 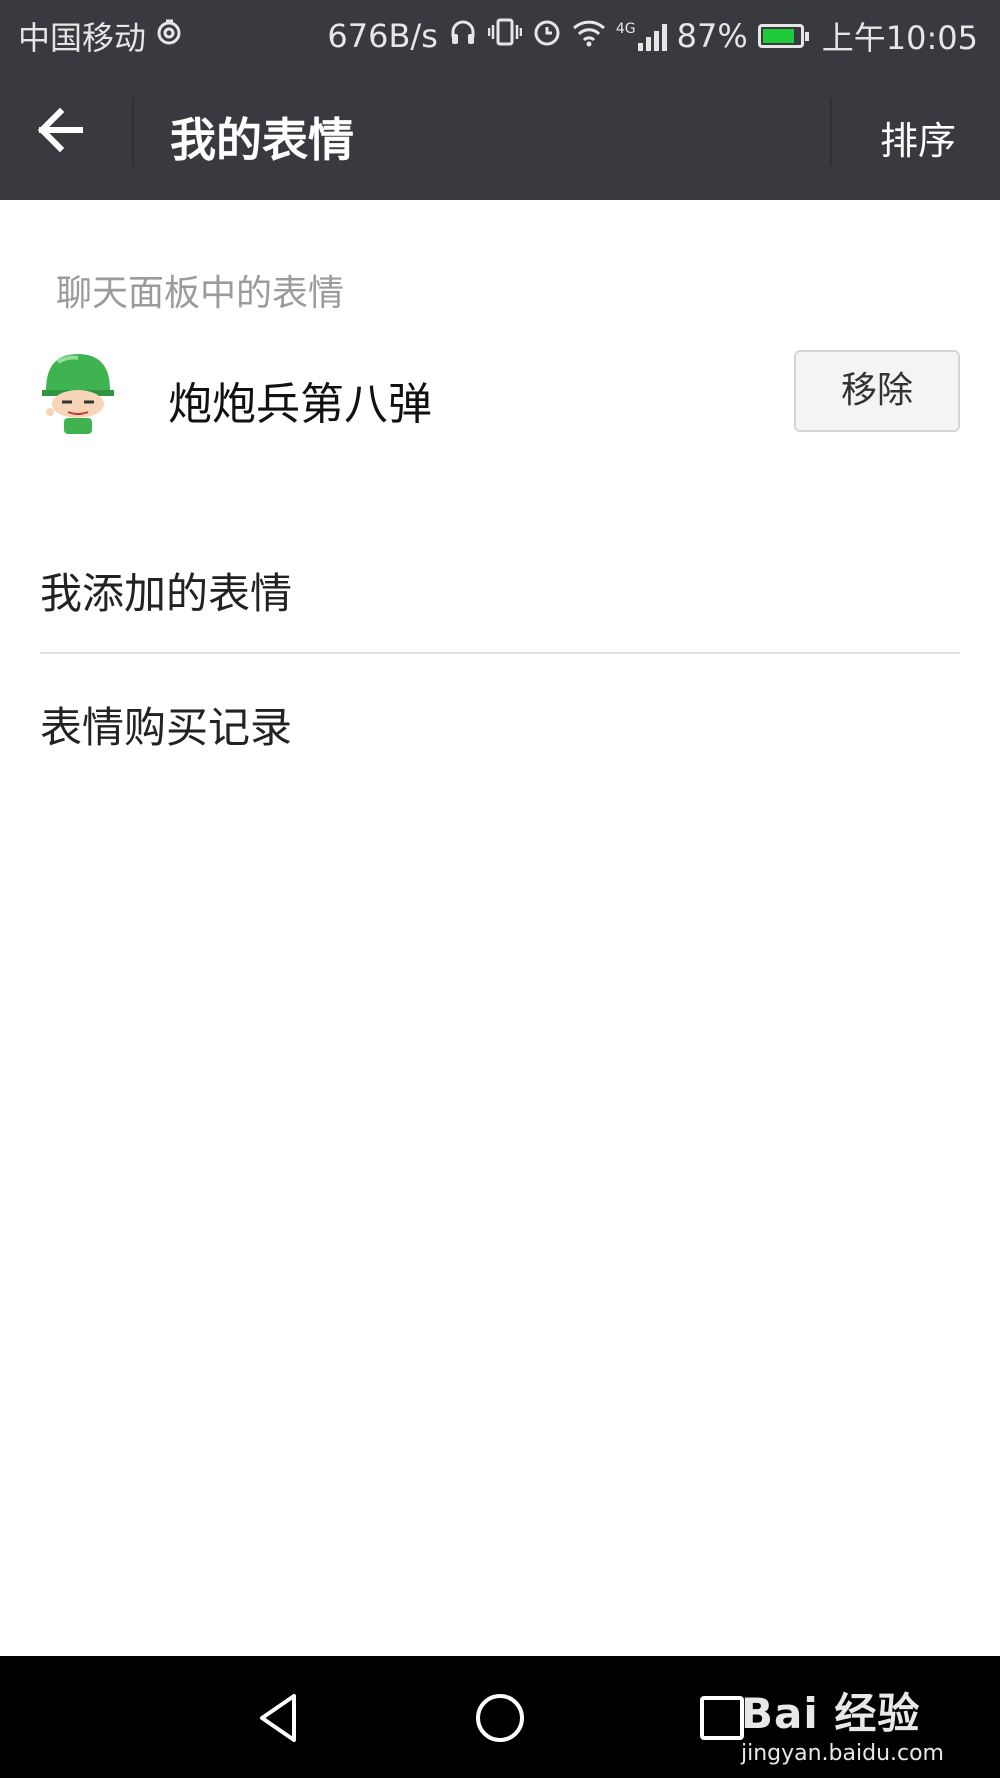 I want to click on menu-divider, so click(x=500, y=653).